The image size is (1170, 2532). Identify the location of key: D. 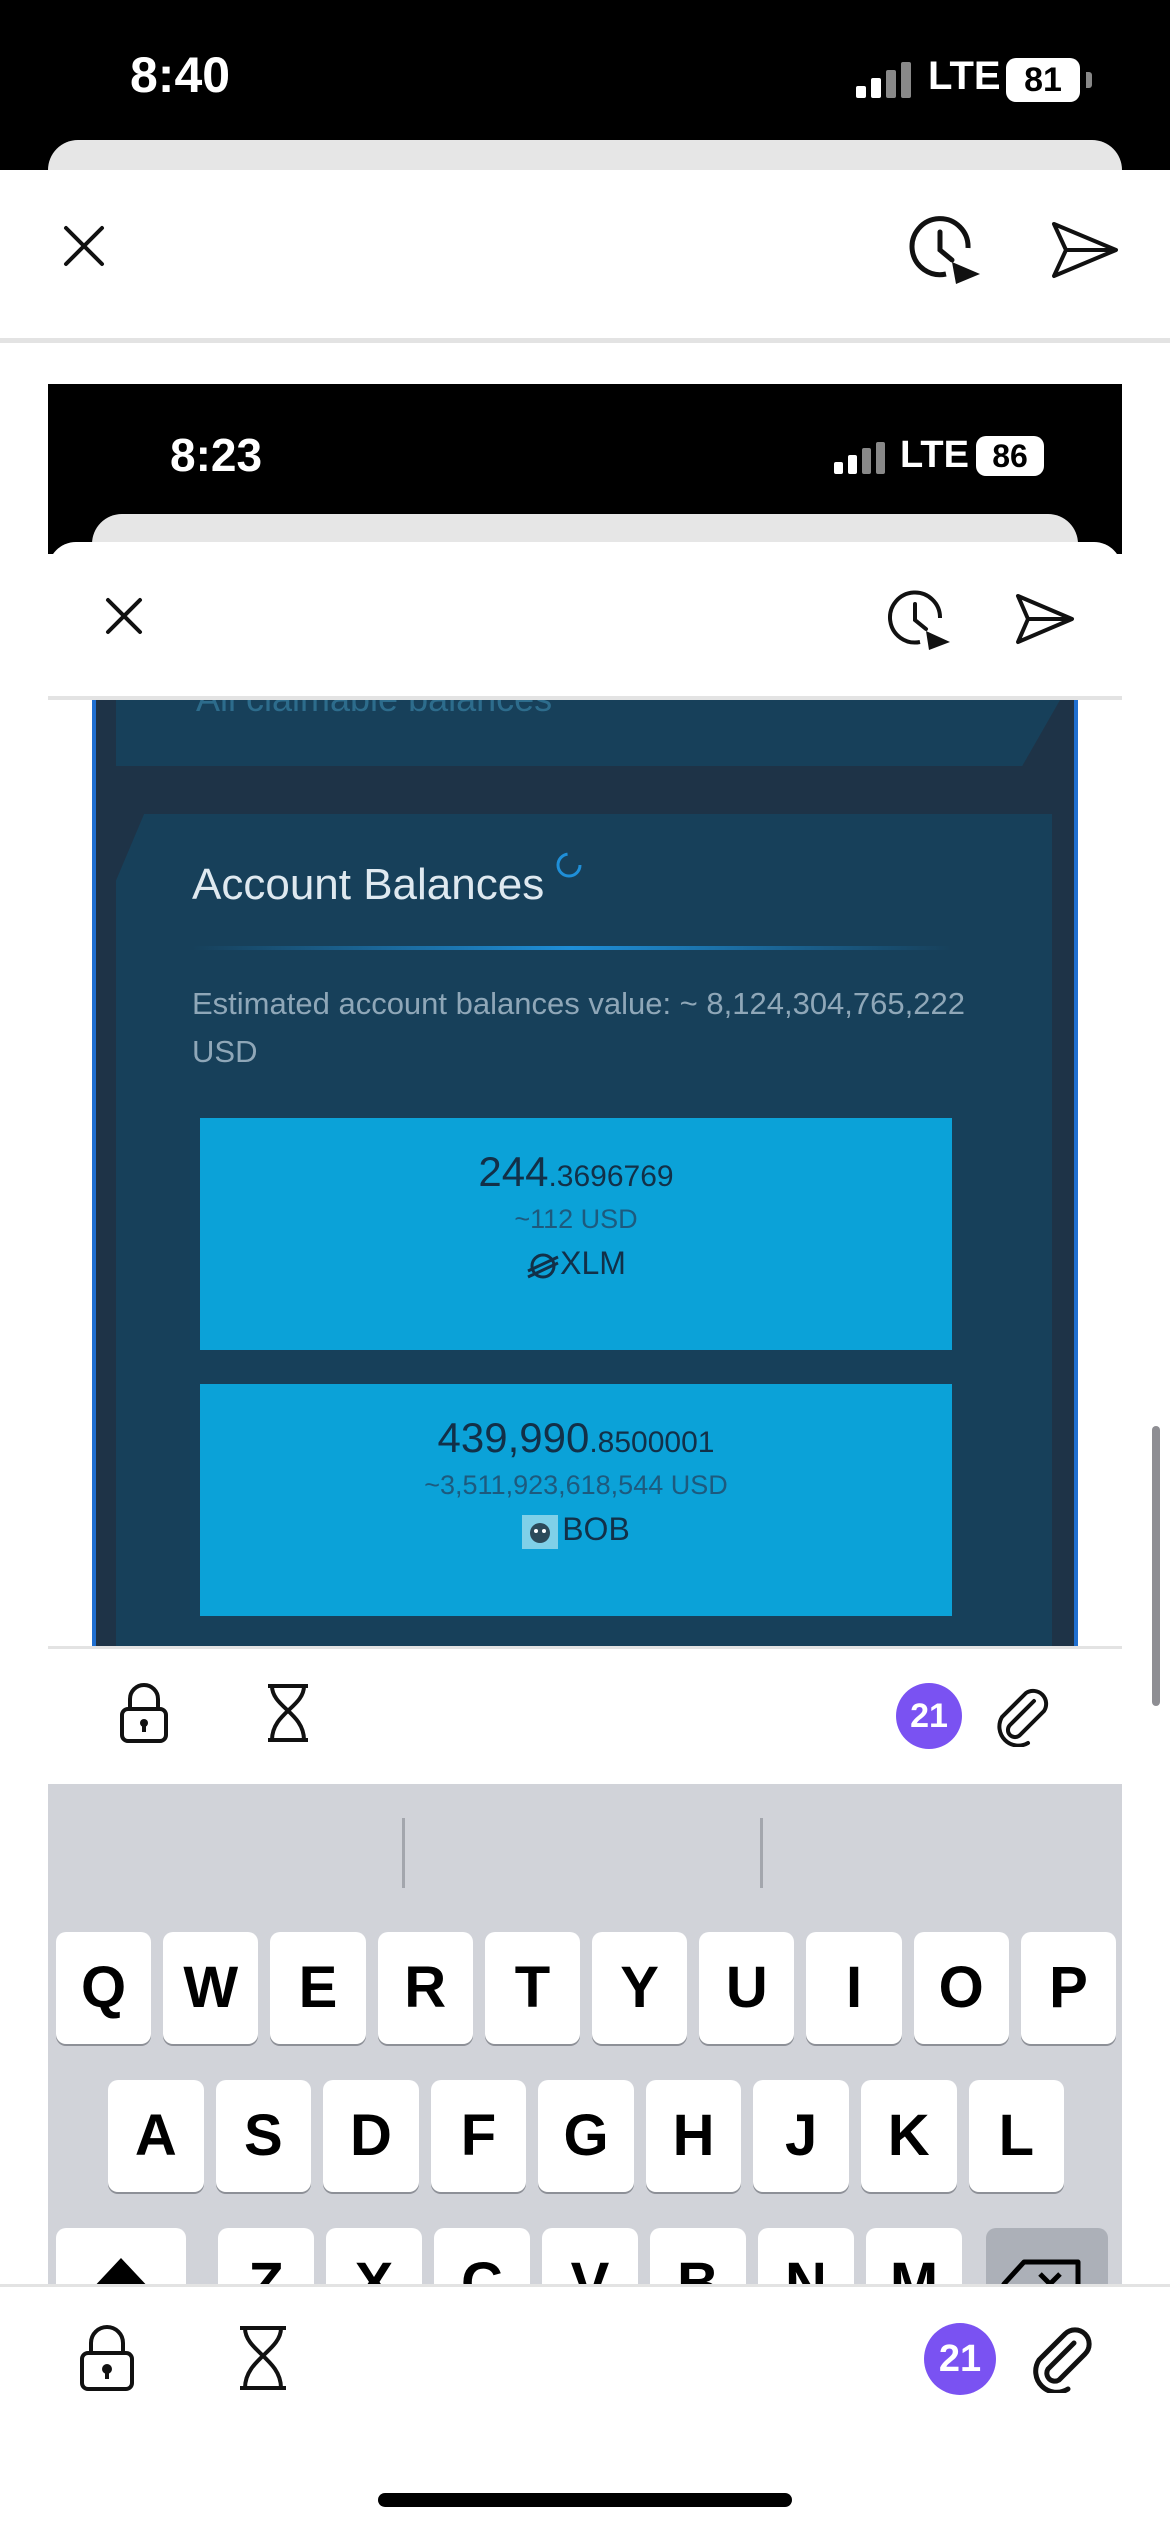
(371, 2136).